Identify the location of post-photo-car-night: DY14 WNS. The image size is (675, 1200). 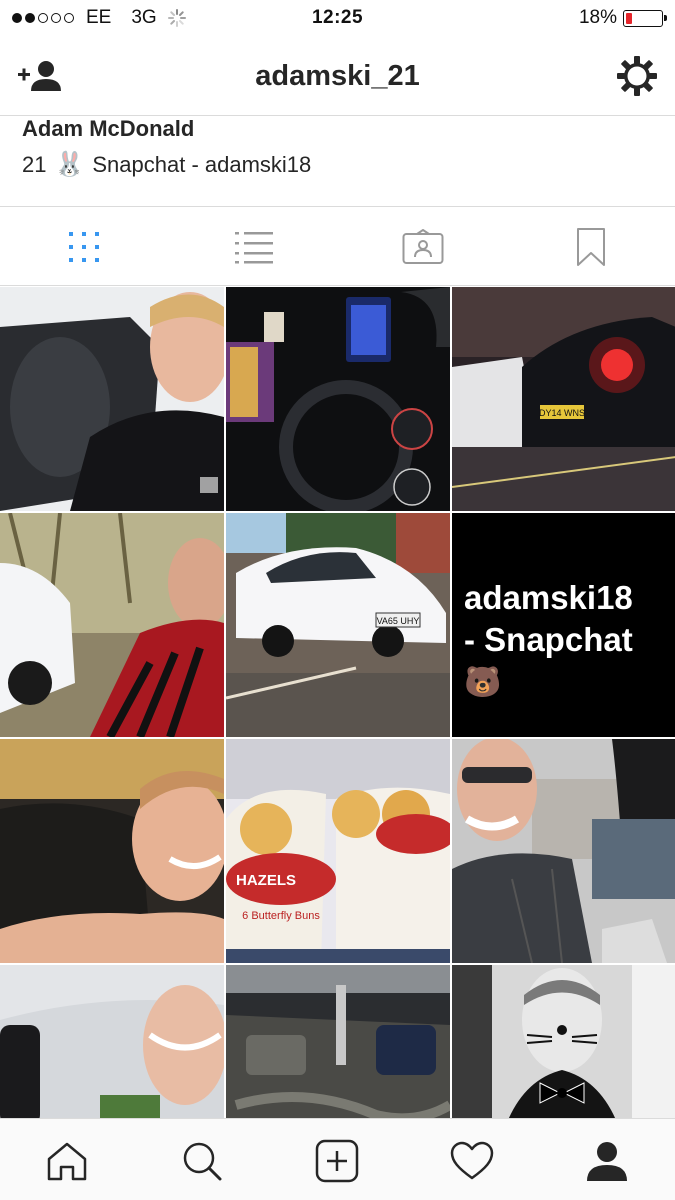
(563, 399).